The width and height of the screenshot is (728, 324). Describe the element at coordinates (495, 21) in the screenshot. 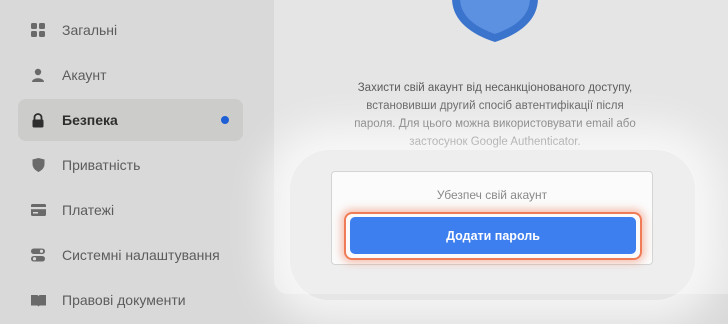

I see `shield-lock-icon` at that location.